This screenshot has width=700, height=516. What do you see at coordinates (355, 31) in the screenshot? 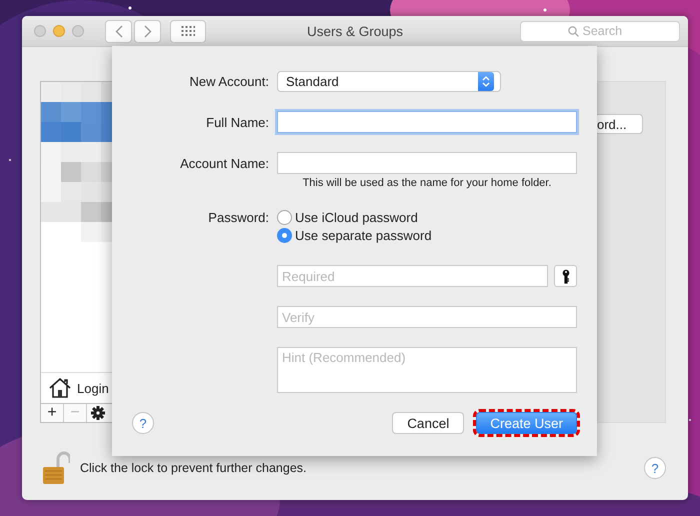
I see `window-title: Users & Groups` at bounding box center [355, 31].